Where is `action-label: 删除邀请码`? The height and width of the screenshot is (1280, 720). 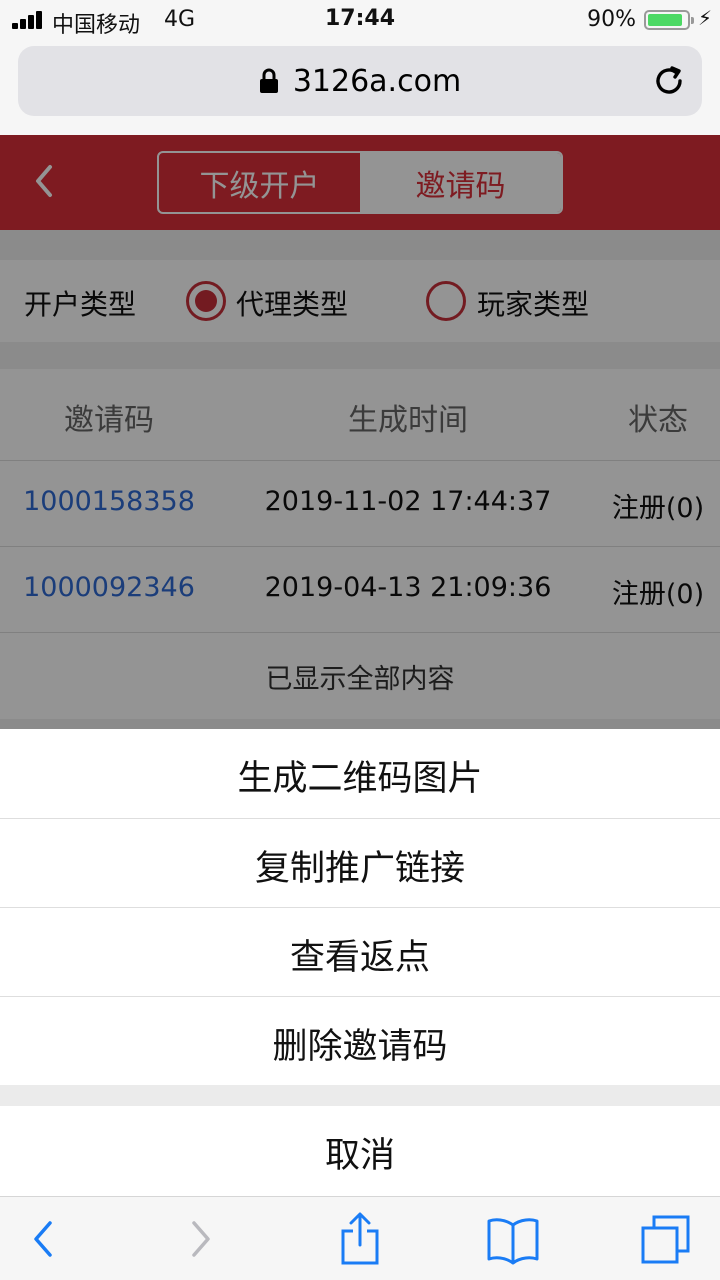 action-label: 删除邀请码 is located at coordinates (360, 1047).